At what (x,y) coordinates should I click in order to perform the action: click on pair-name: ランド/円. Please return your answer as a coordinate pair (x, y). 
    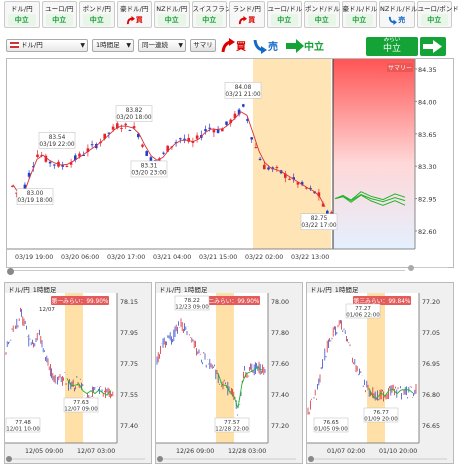
    Looking at the image, I should click on (246, 9).